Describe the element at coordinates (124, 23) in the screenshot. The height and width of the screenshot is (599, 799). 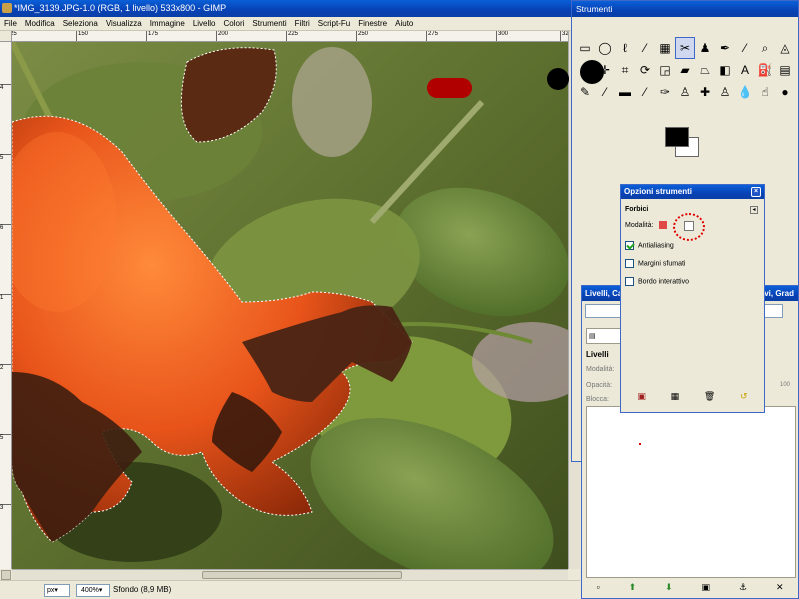
I see `menu-visualizza: Visualizza` at that location.